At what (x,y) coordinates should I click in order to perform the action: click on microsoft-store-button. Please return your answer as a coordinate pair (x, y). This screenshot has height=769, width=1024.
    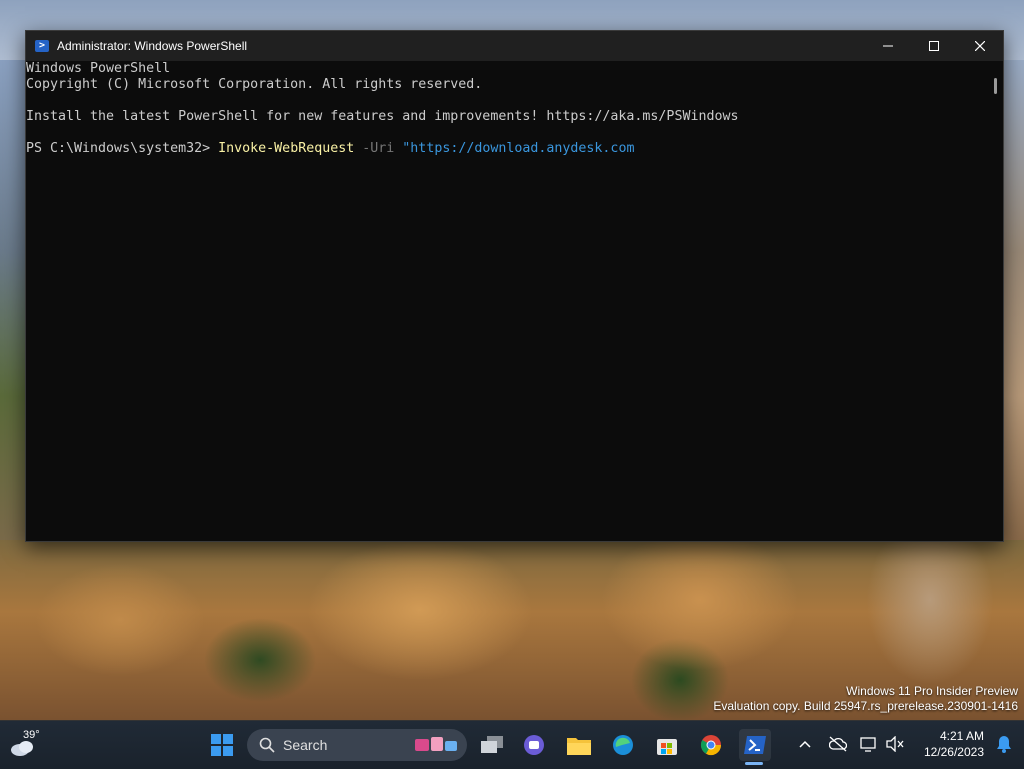
    Looking at the image, I should click on (667, 745).